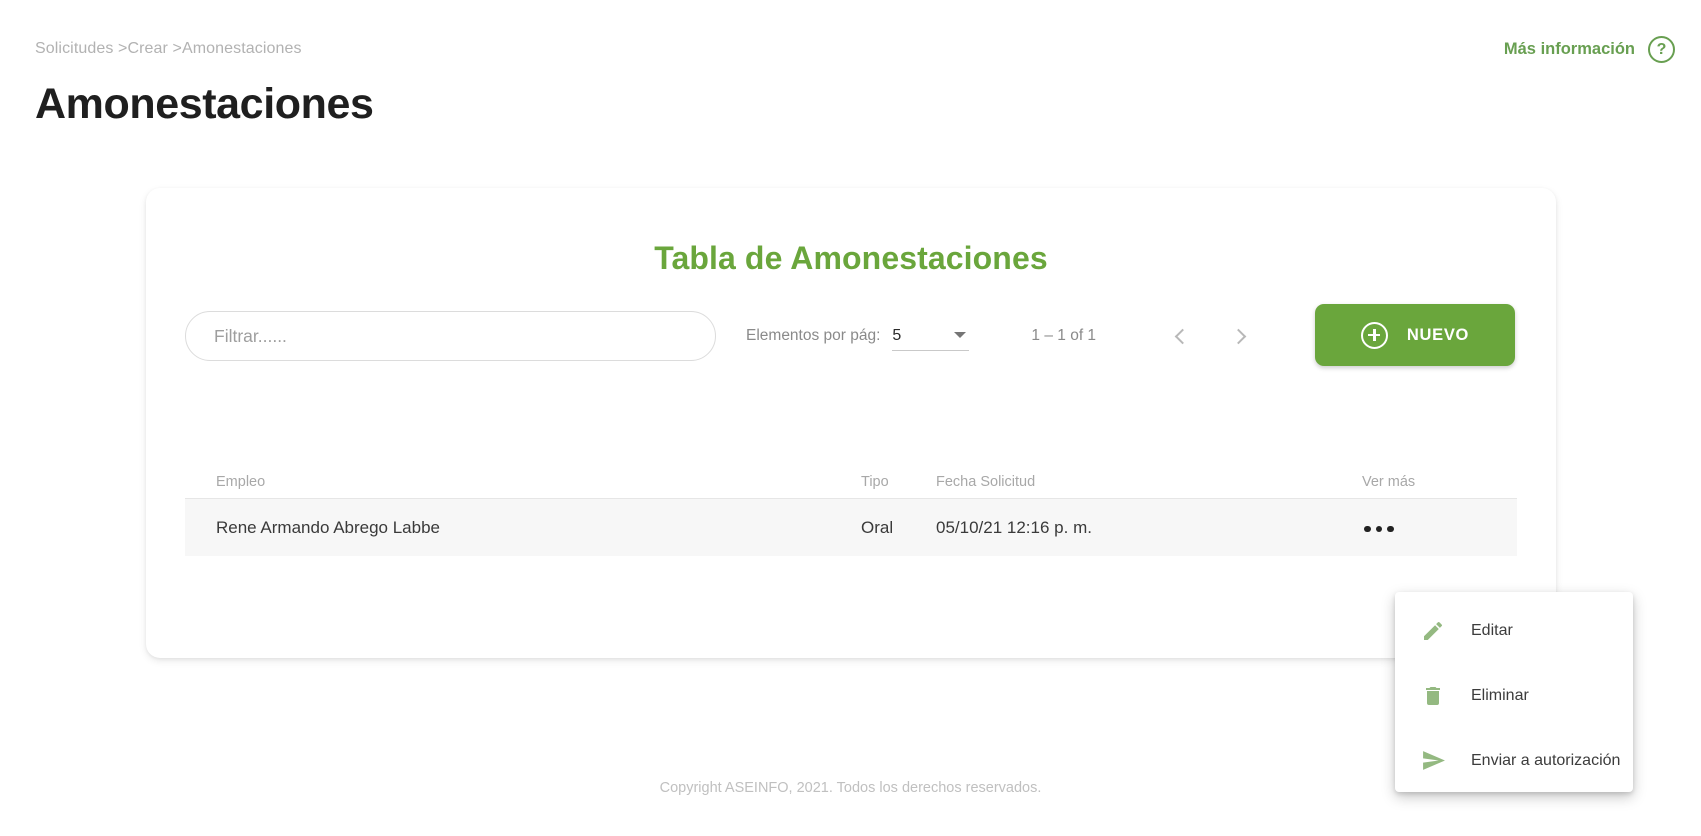  What do you see at coordinates (1569, 49) in the screenshot?
I see `more-info-label: Más información` at bounding box center [1569, 49].